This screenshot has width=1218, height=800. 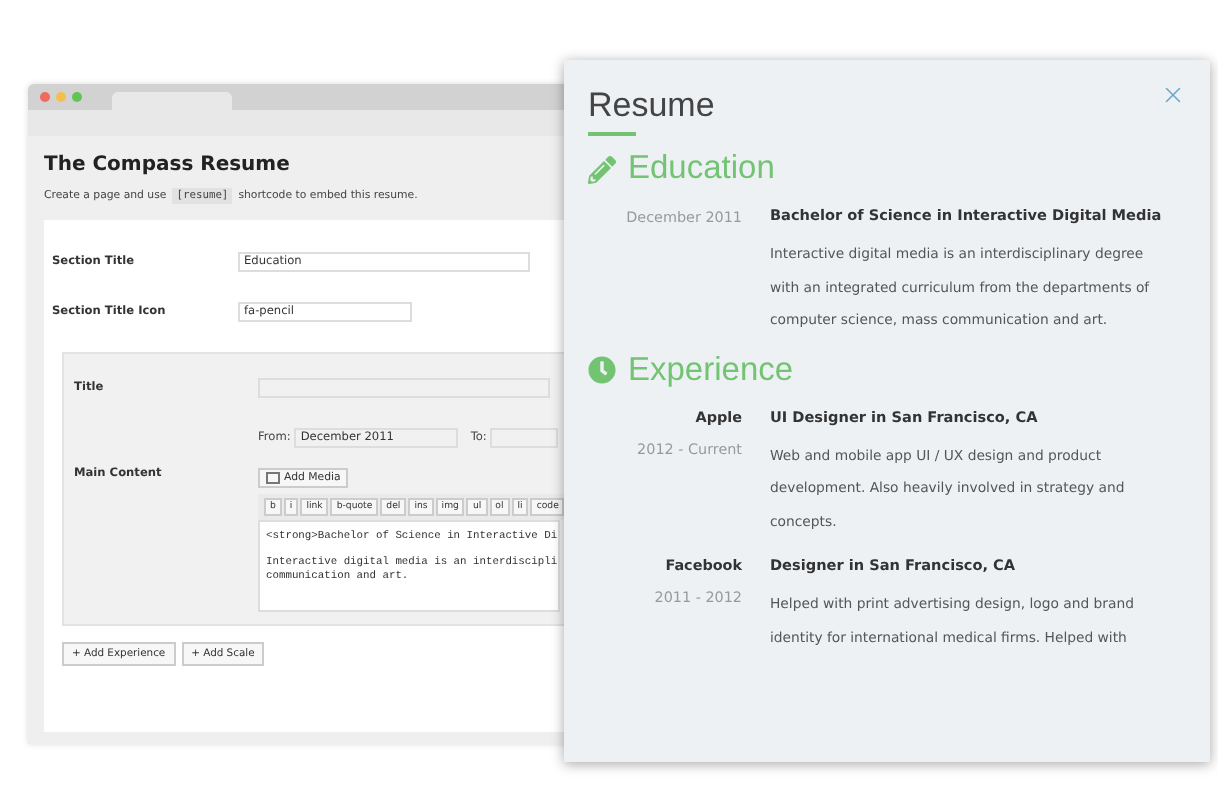 What do you see at coordinates (711, 370) in the screenshot?
I see `section-heading: Experience` at bounding box center [711, 370].